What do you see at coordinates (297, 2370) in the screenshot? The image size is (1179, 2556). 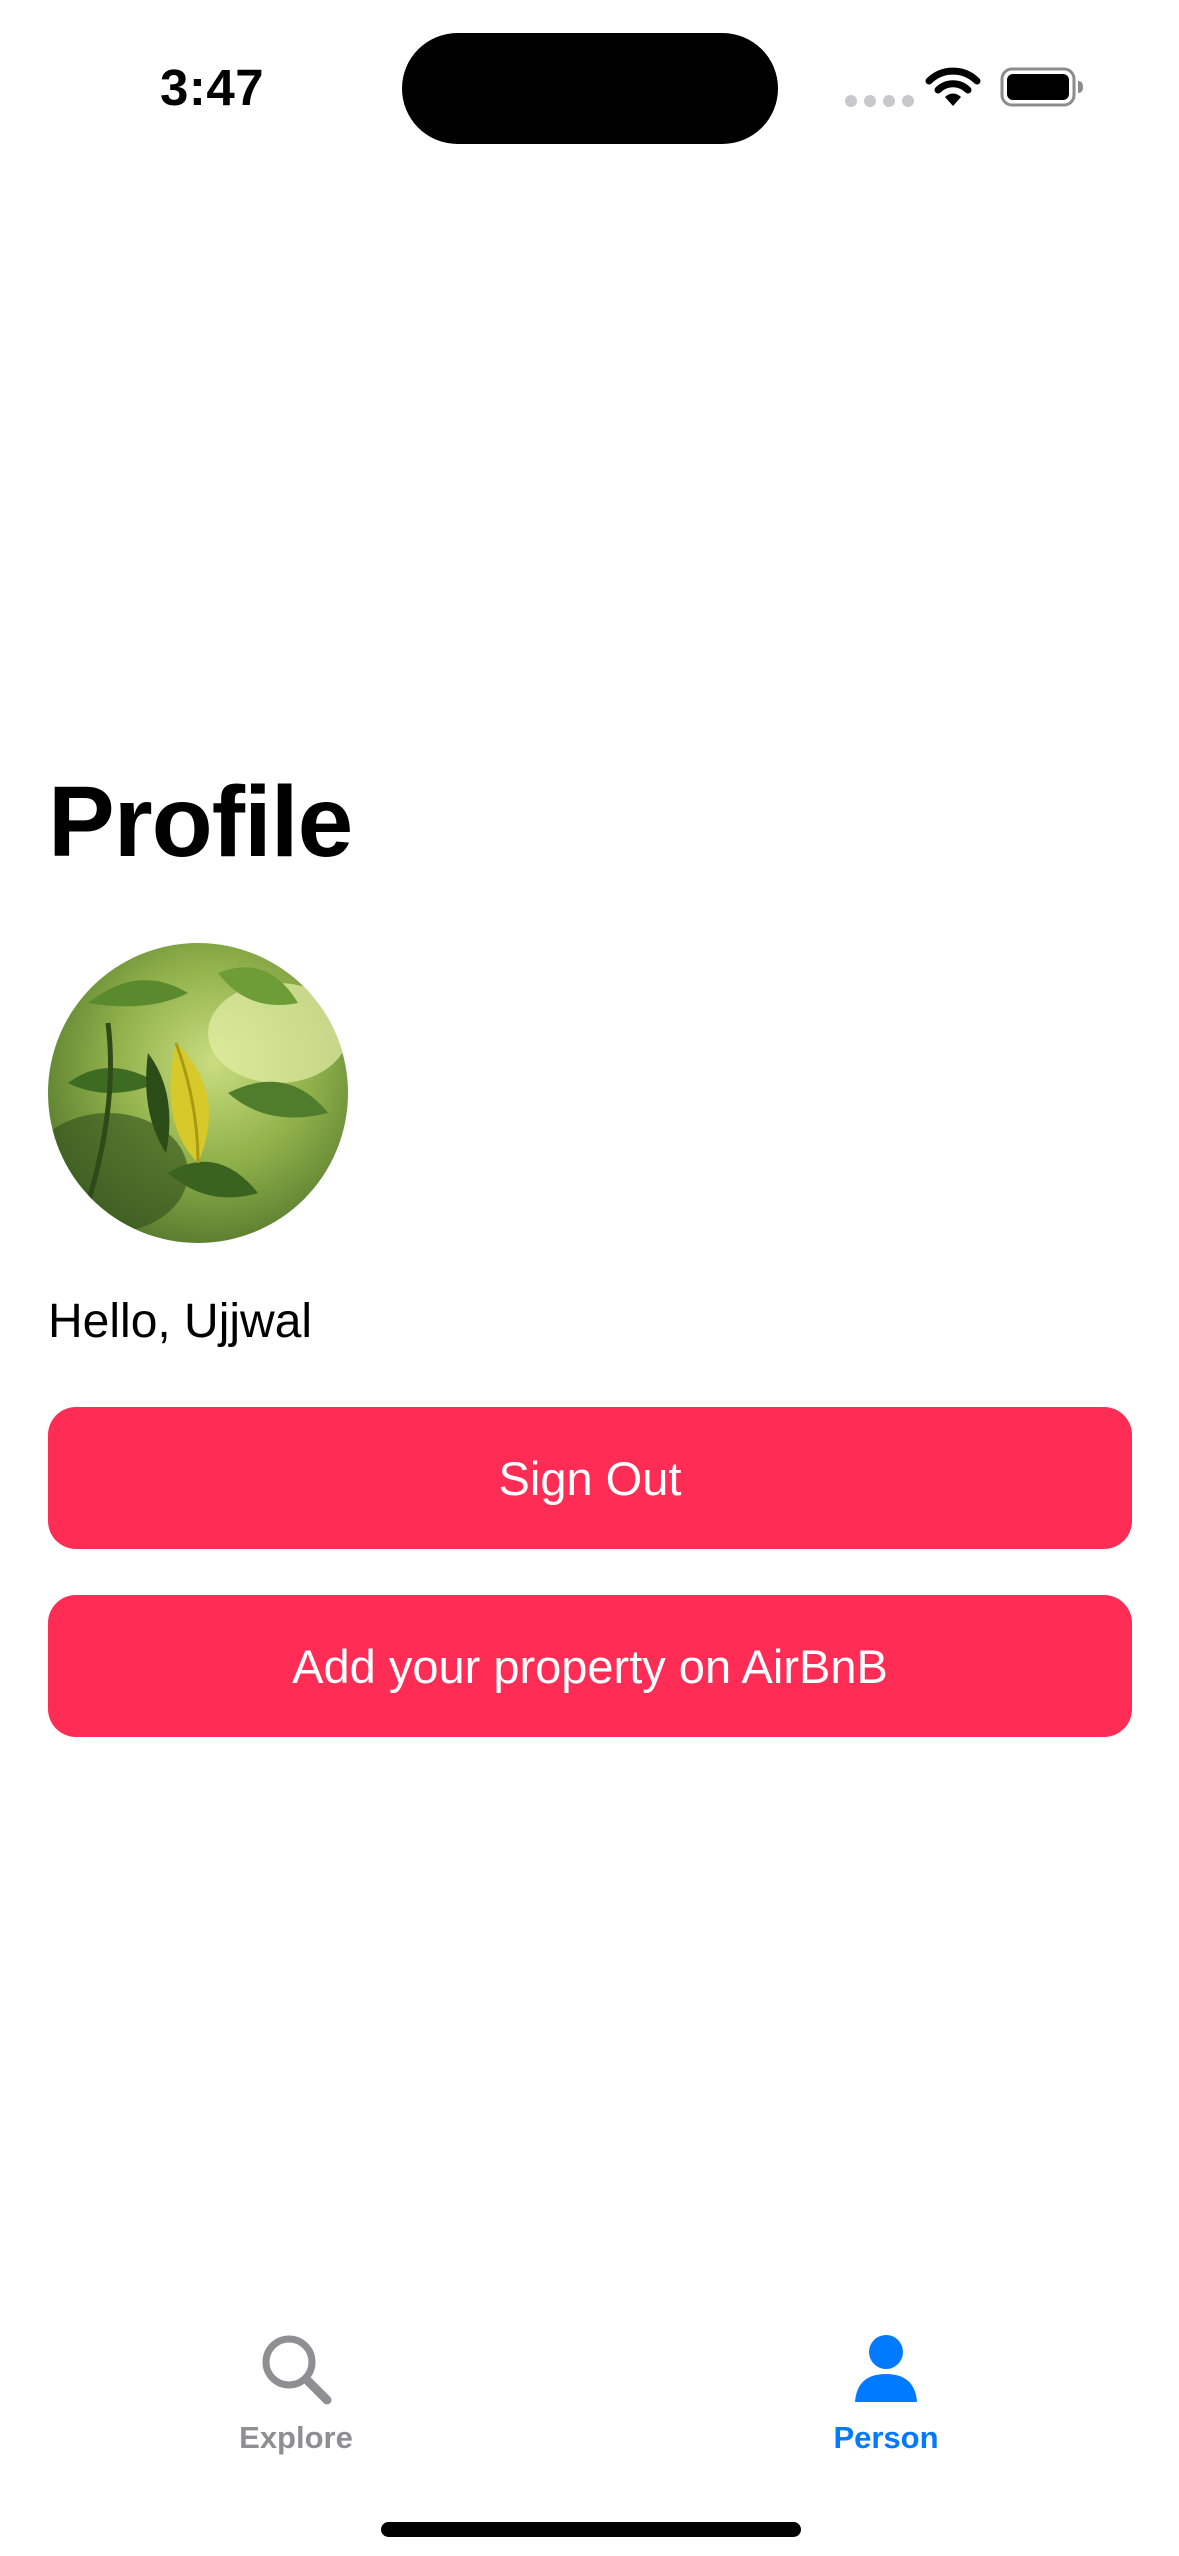 I see `search-icon` at bounding box center [297, 2370].